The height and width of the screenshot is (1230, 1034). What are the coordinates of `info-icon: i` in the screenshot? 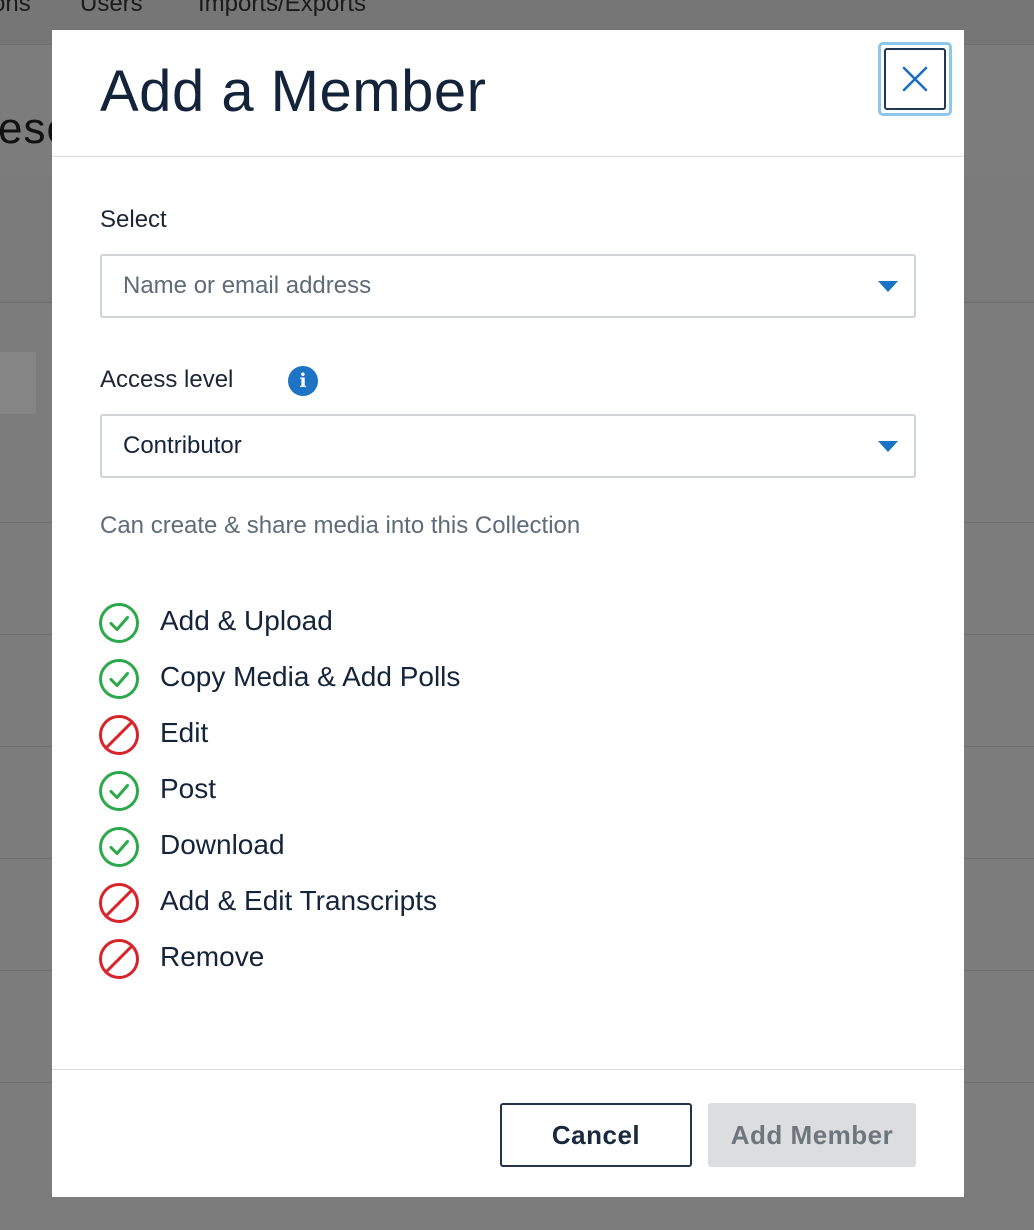 It's located at (303, 381).